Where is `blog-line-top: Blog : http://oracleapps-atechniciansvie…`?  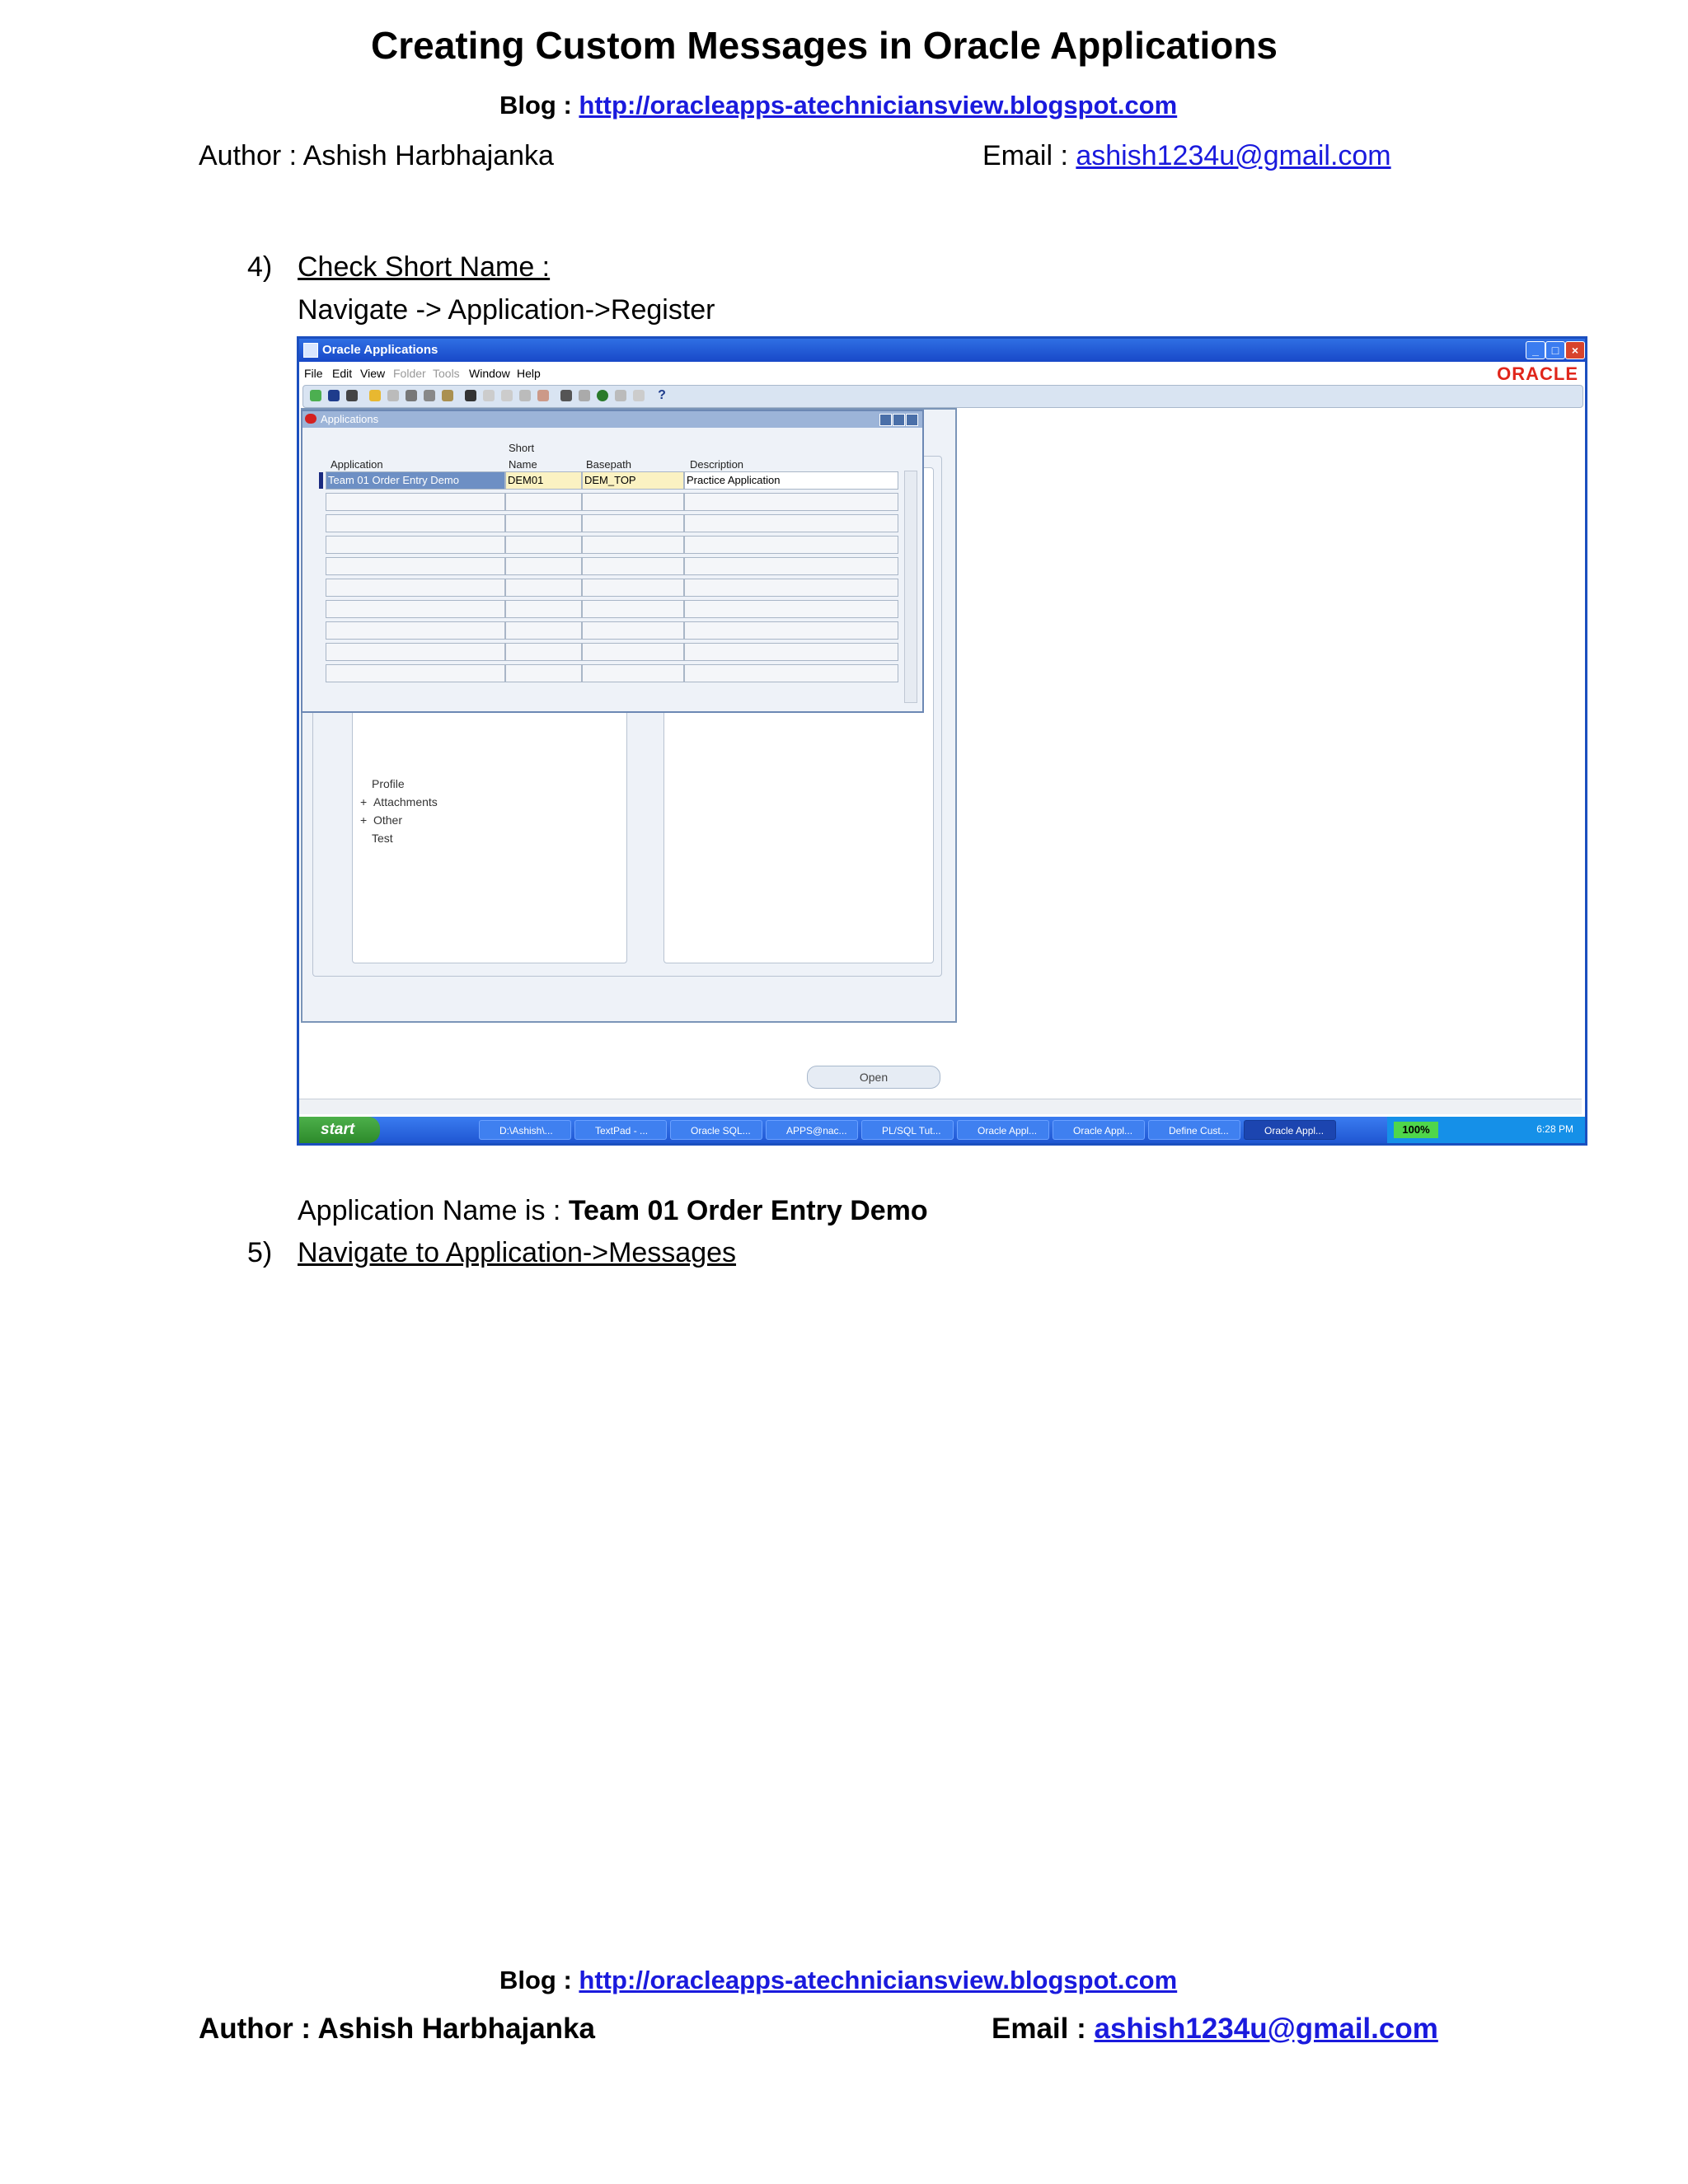 blog-line-top: Blog : http://oracleapps-atechniciansvie… is located at coordinates (838, 105).